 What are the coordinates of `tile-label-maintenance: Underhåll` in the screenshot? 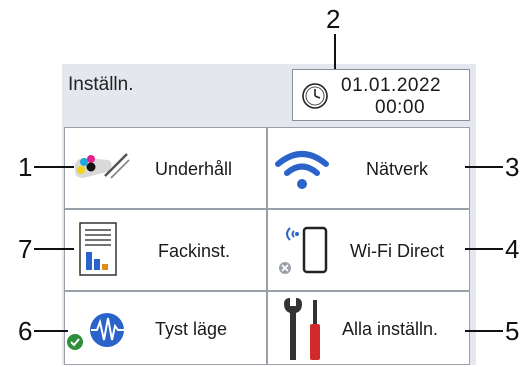 It's located at (194, 169).